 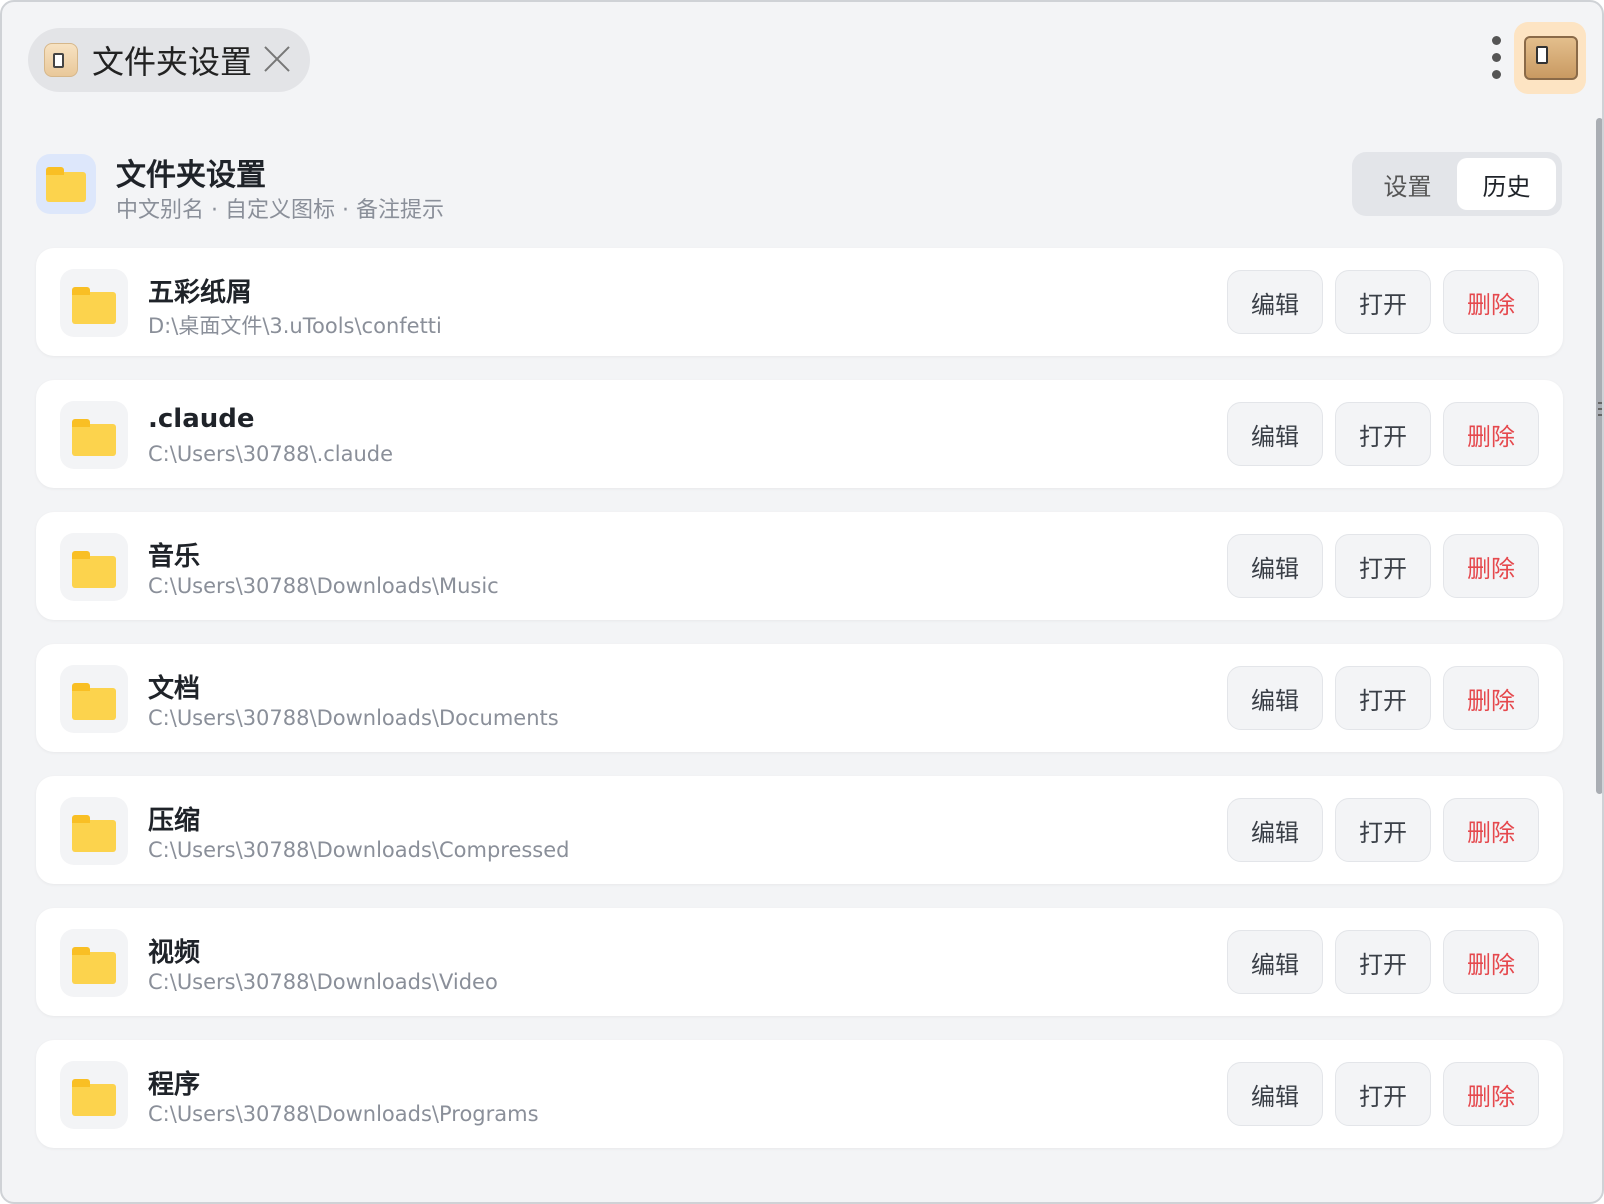 What do you see at coordinates (1599, 456) in the screenshot?
I see `scrollbar-thumb` at bounding box center [1599, 456].